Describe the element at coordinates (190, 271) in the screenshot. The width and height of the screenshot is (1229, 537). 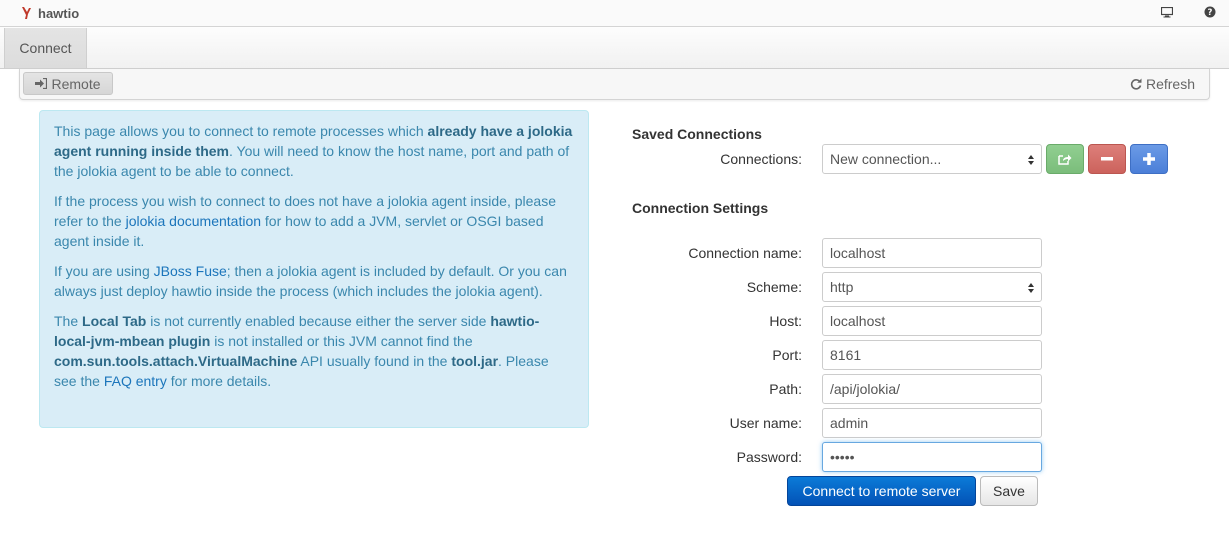
I see `jboss-fuse-link: JBoss Fuse` at that location.